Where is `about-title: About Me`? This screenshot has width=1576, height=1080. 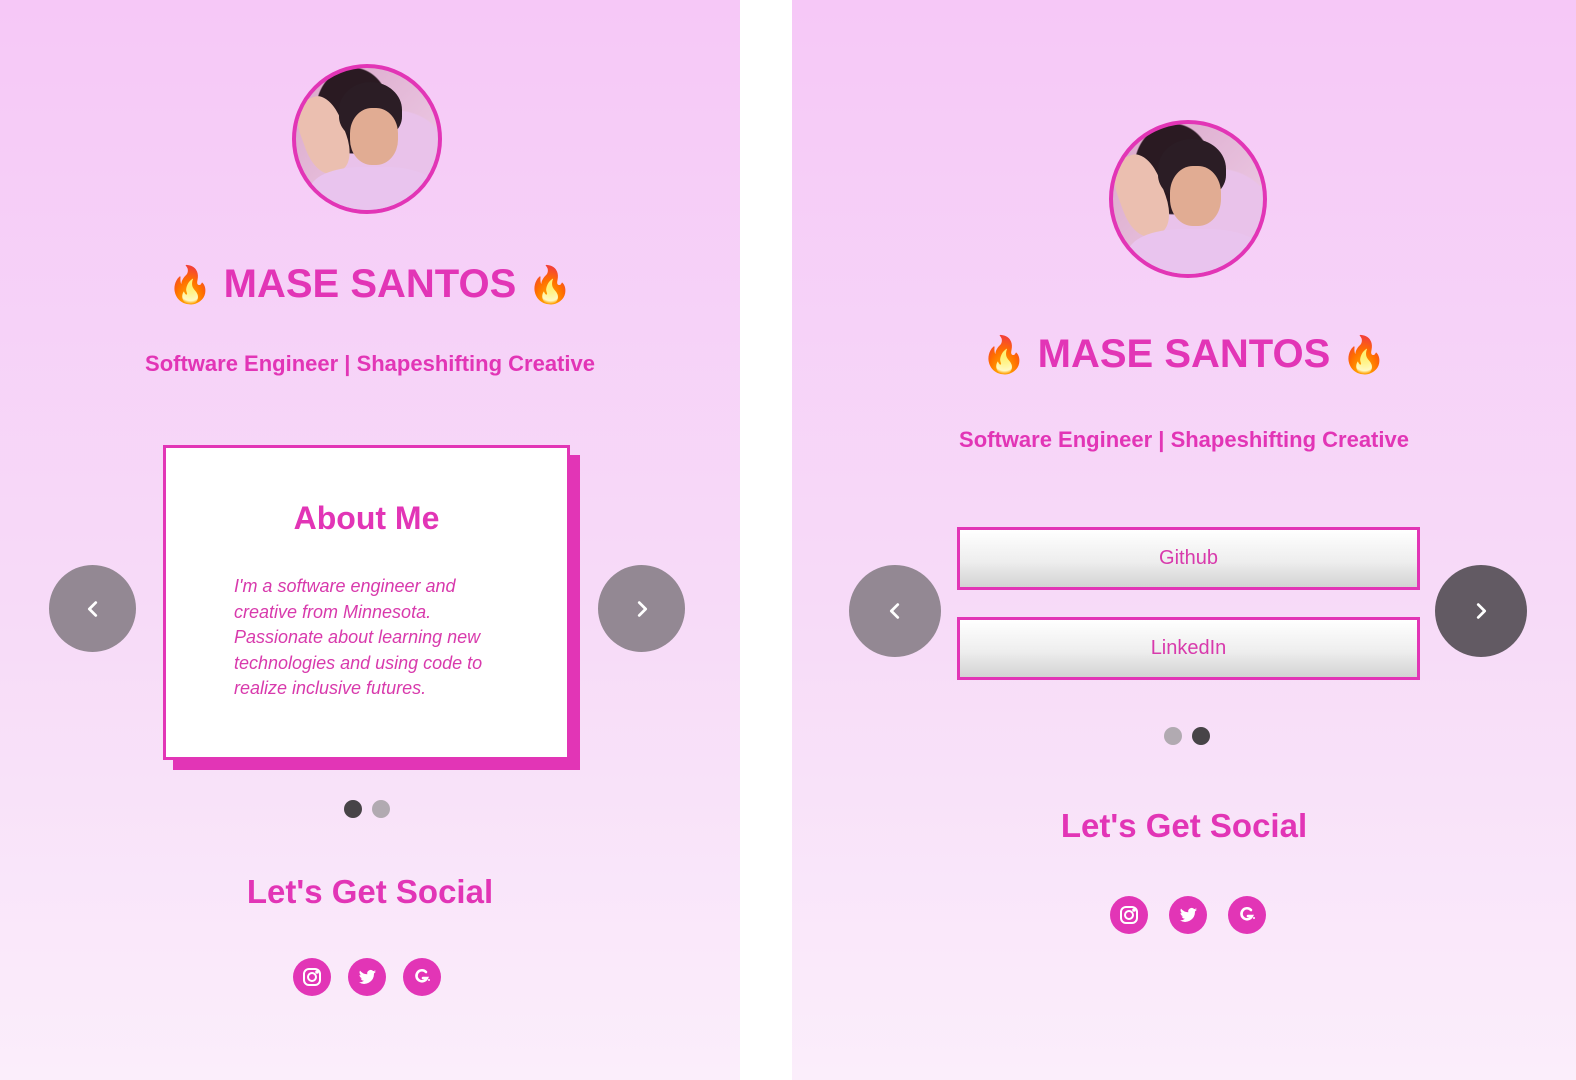
about-title: About Me is located at coordinates (366, 518).